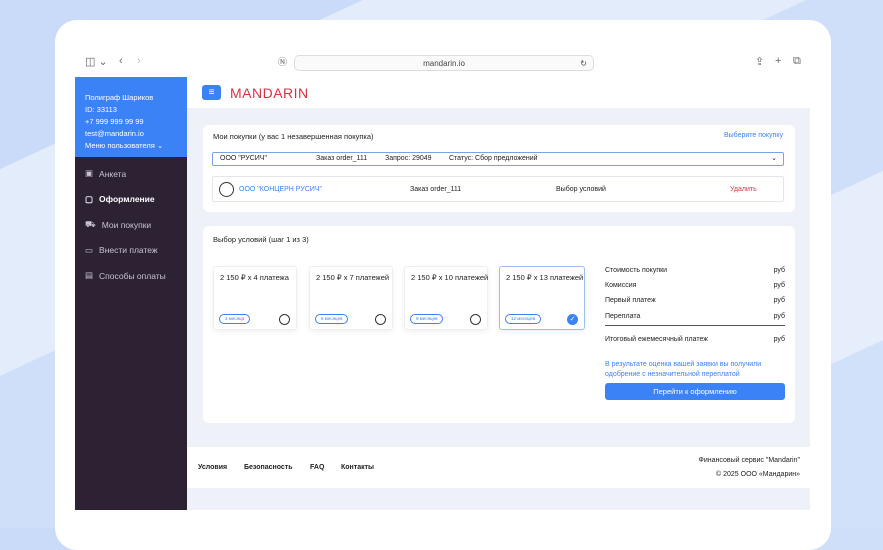  I want to click on user-phone: +7 999 999 99 99, so click(114, 121).